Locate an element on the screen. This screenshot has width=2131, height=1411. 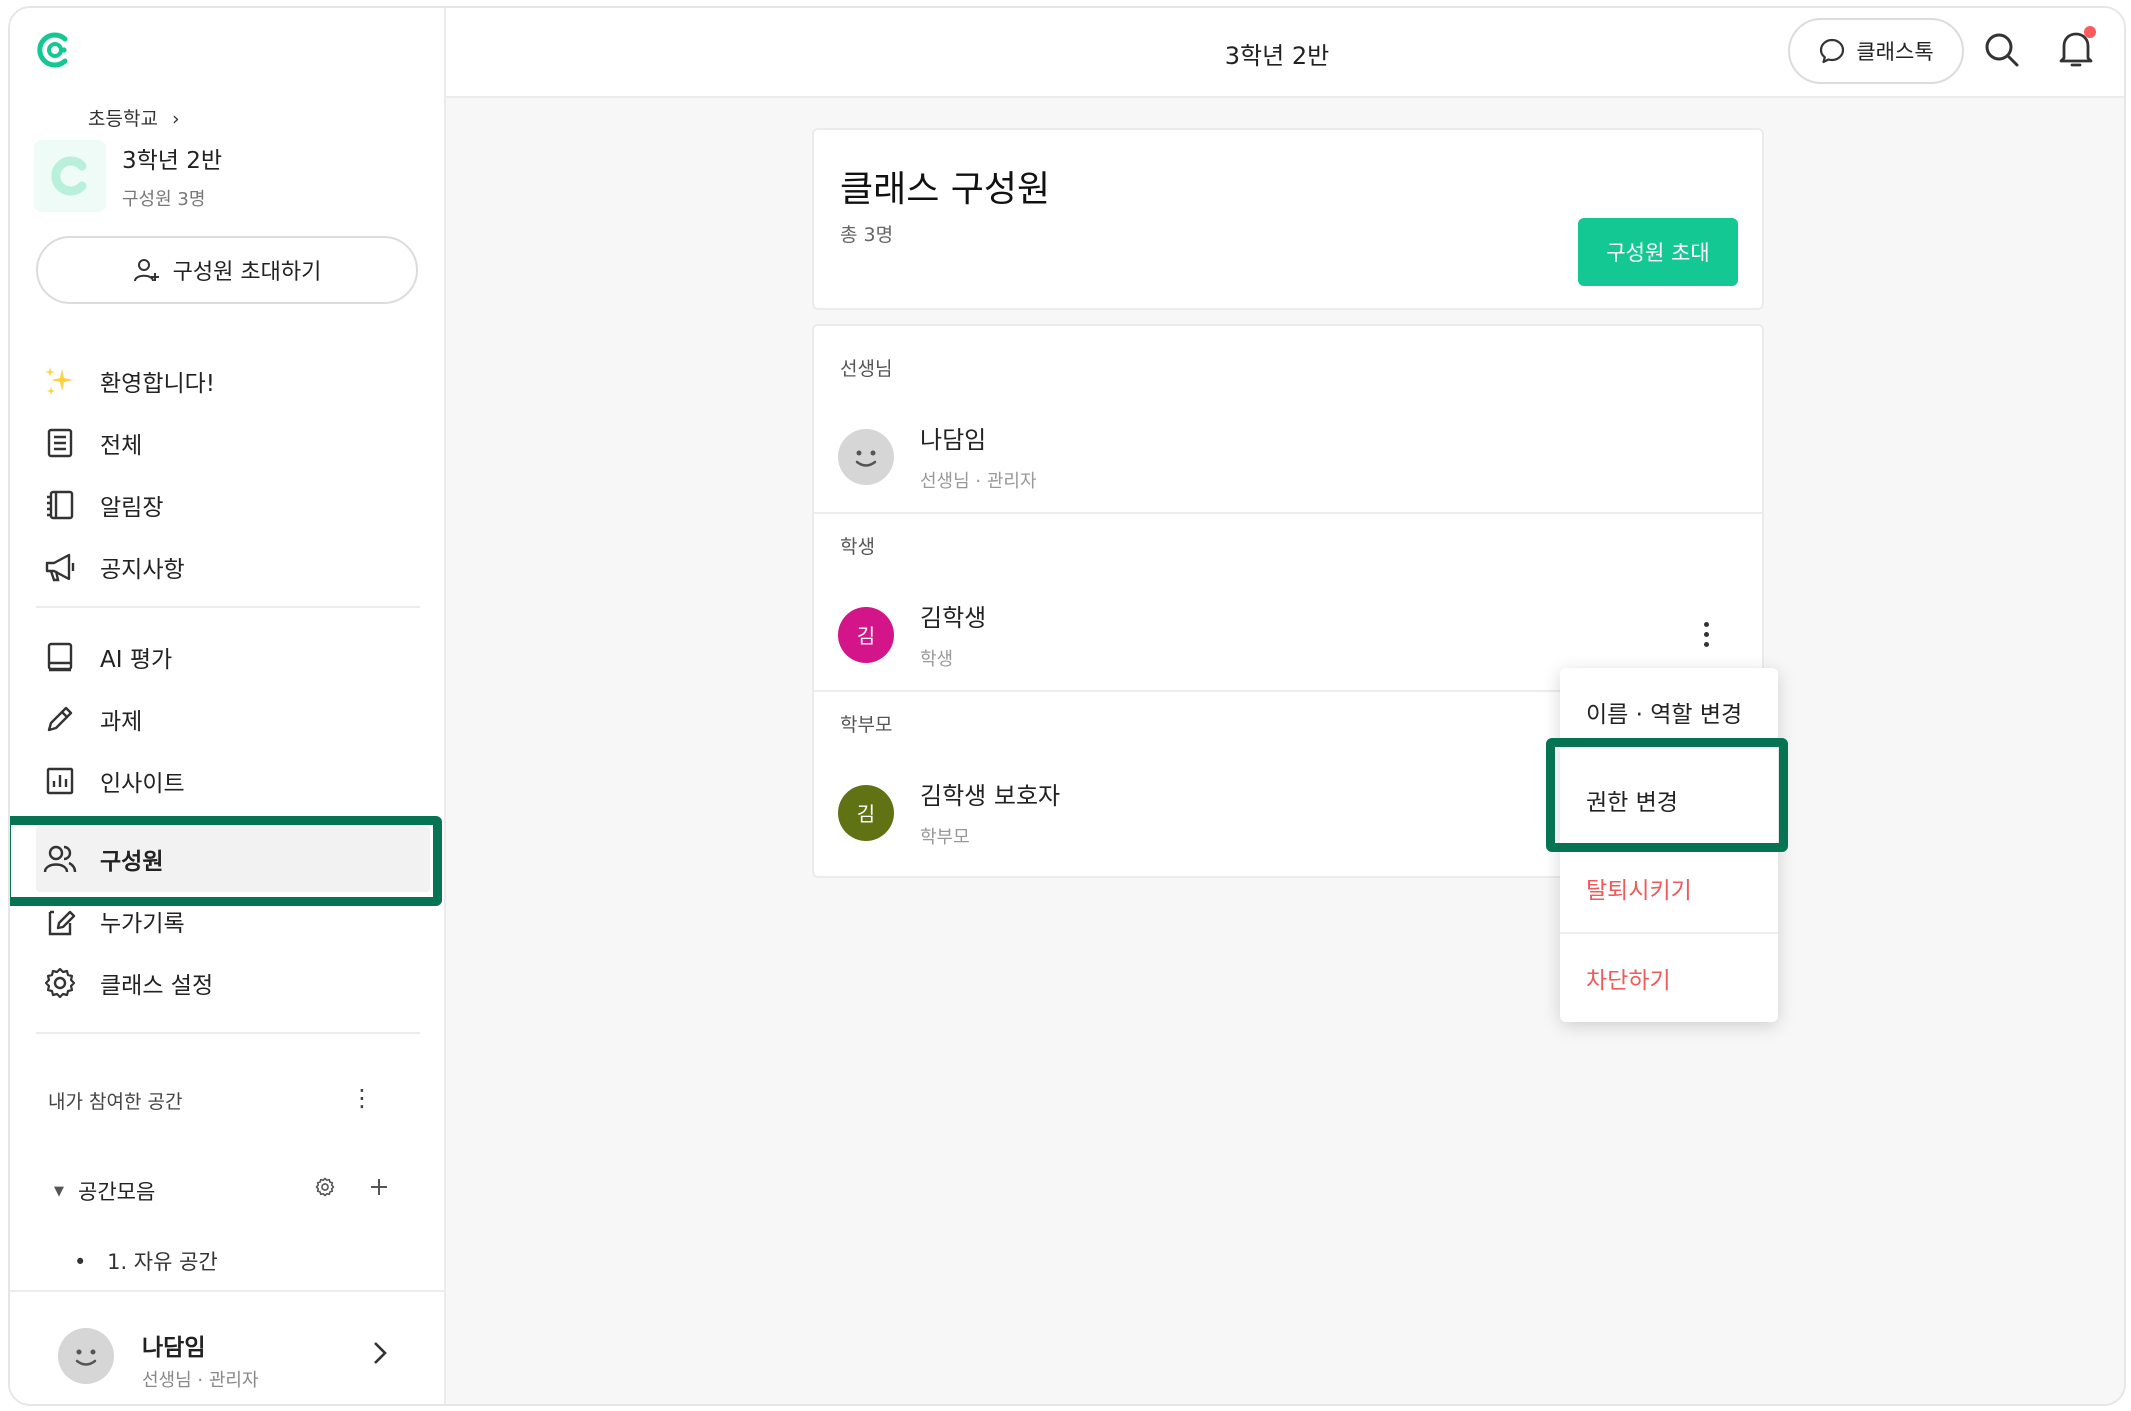
class-c-logo-icon is located at coordinates (69, 176).